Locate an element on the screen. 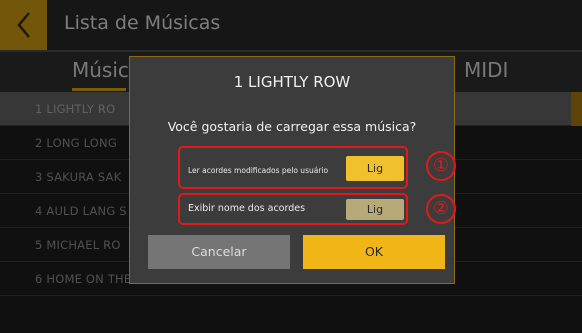 This screenshot has height=333, width=582. option-label: Exibir nome dos acordes is located at coordinates (247, 208).